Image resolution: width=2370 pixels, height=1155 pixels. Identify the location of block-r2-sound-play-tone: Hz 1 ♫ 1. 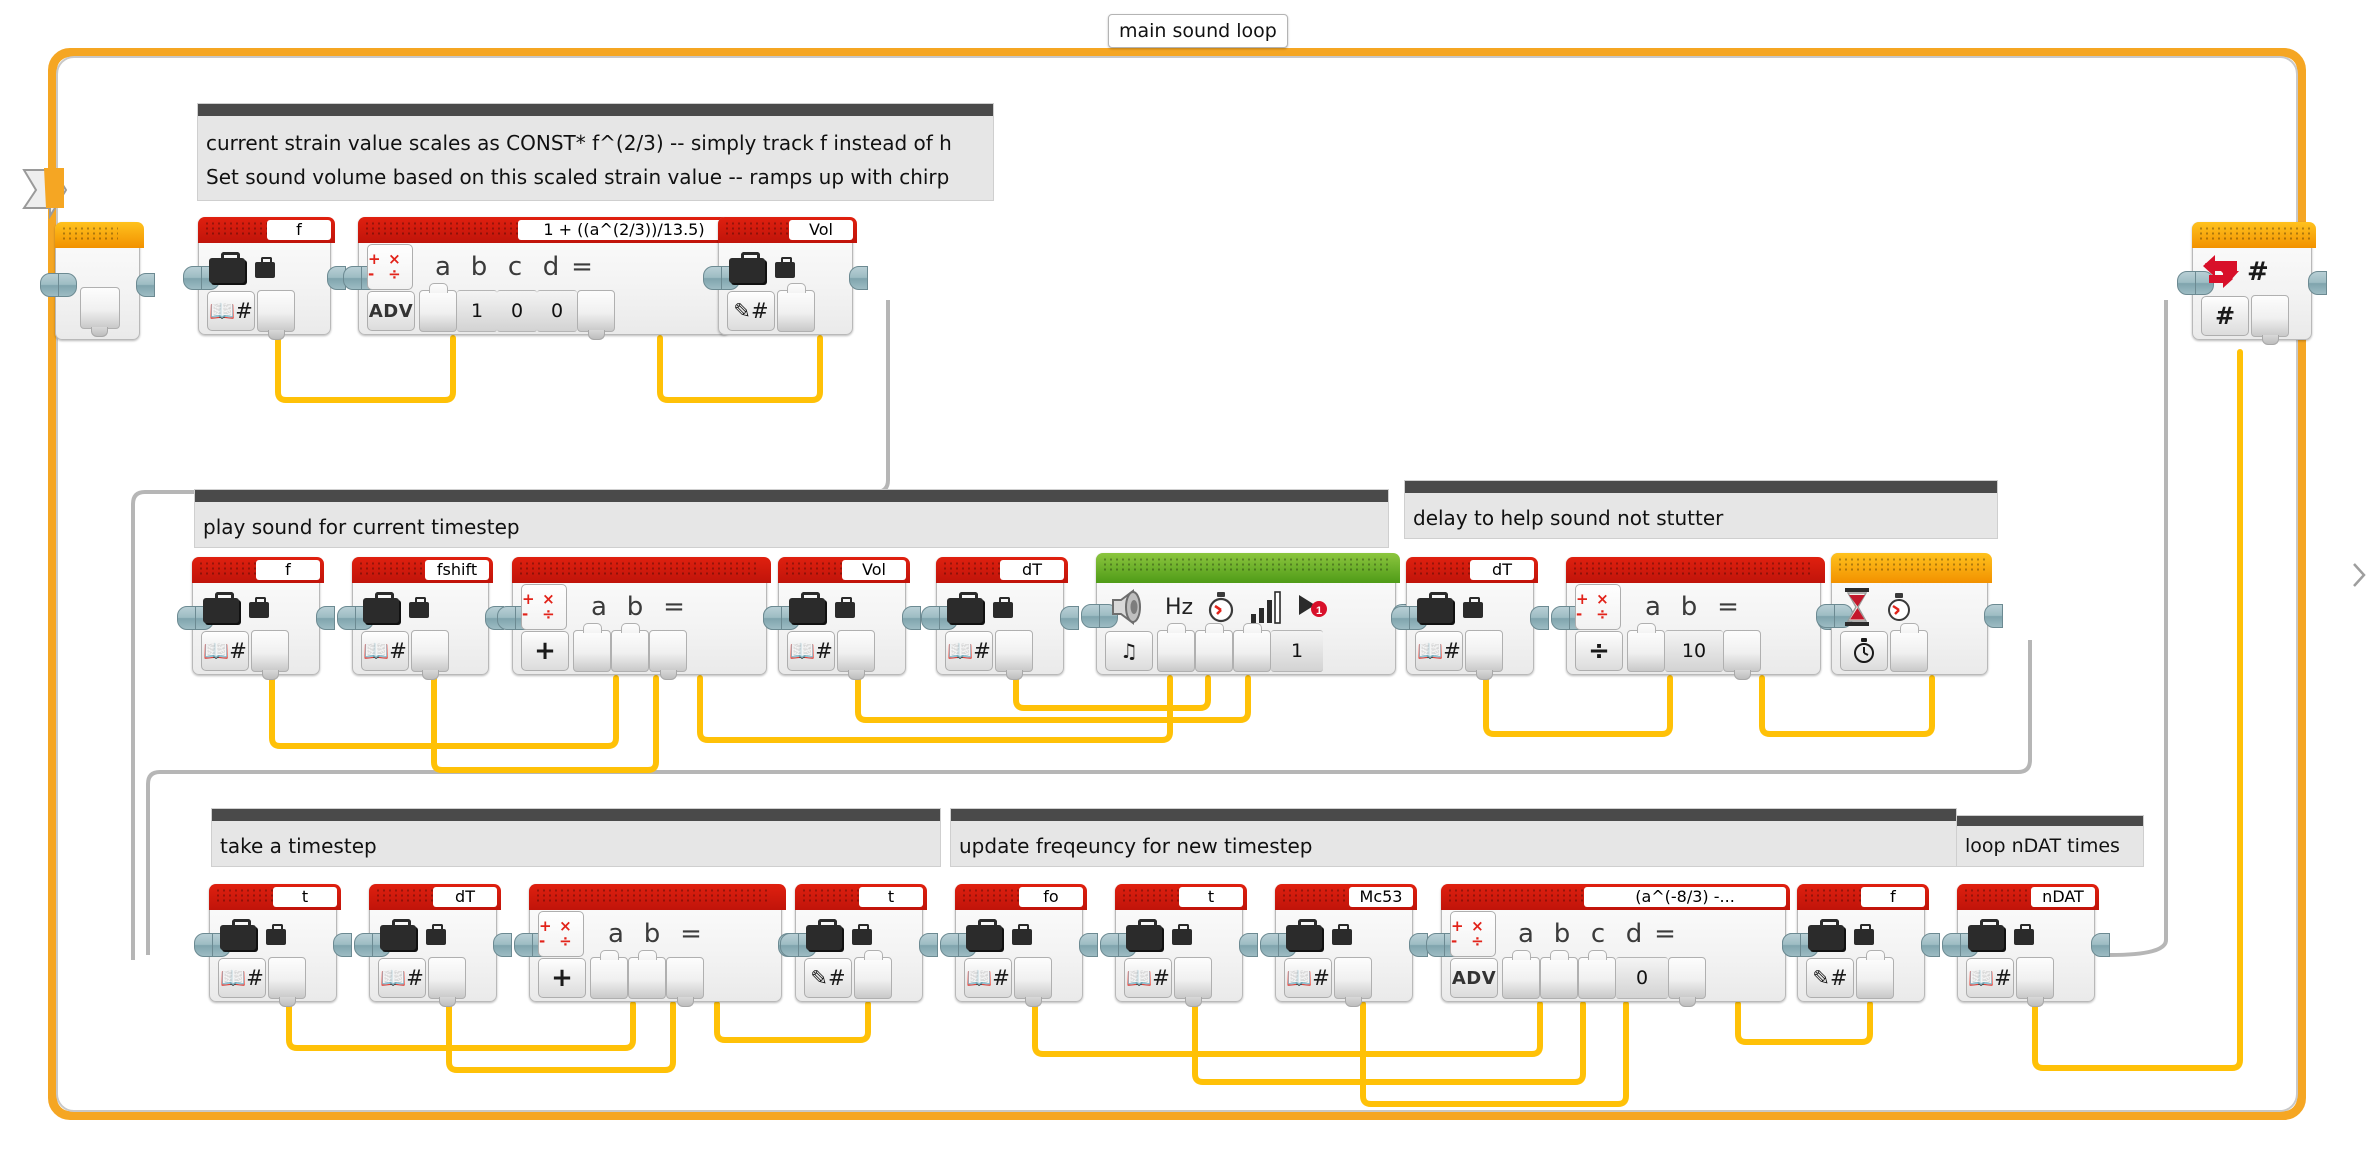
(1246, 614).